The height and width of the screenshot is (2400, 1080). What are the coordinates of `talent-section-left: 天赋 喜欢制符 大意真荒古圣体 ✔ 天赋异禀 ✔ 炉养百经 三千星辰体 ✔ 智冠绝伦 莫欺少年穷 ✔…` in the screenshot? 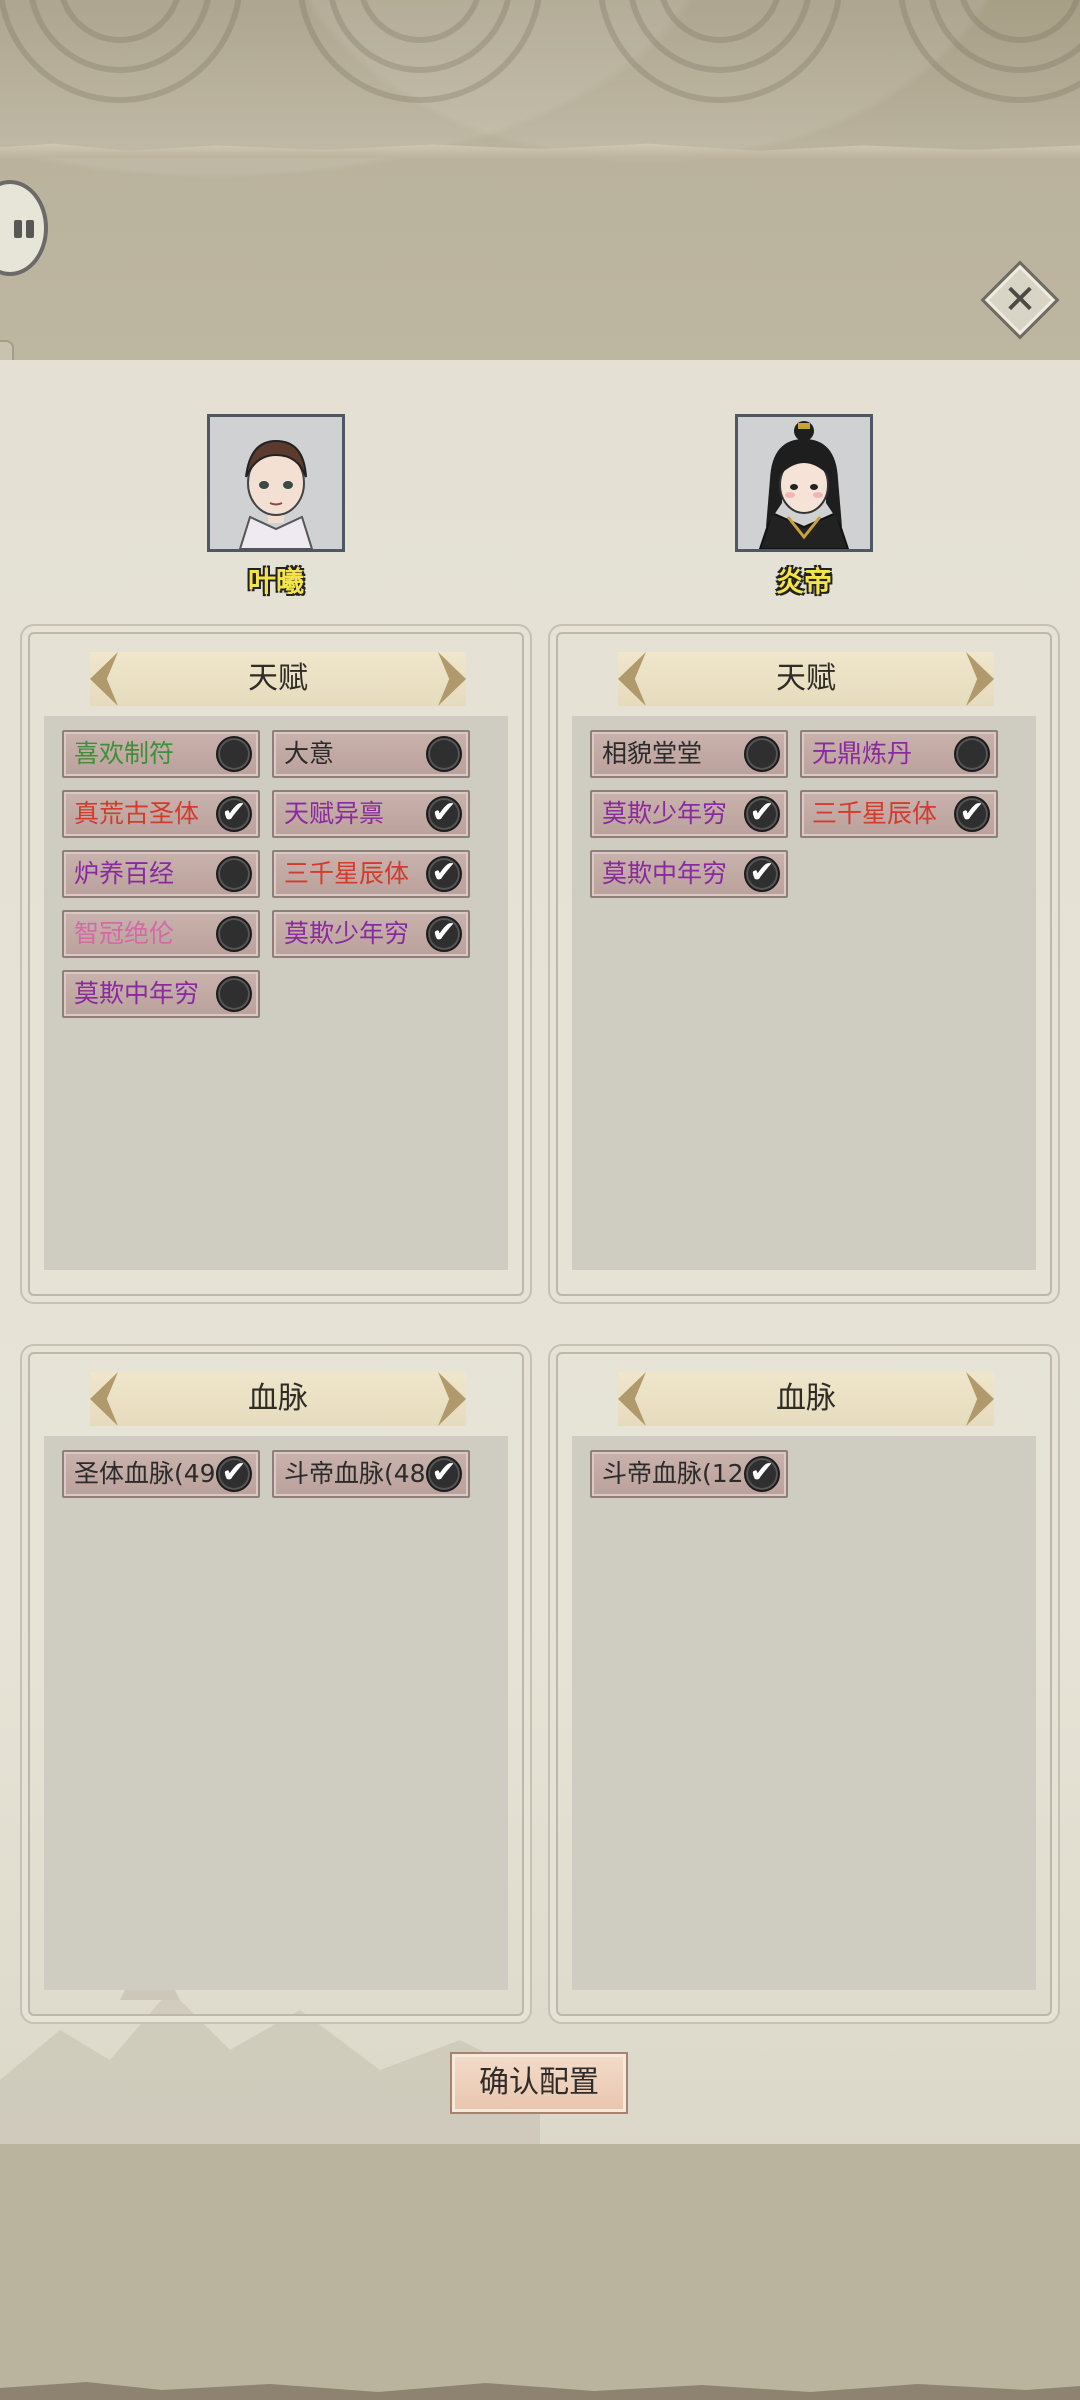 It's located at (276, 964).